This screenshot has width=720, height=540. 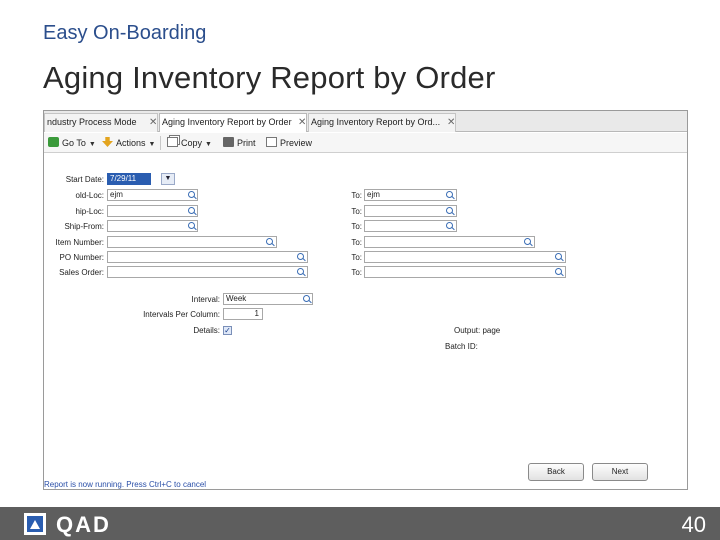 I want to click on hold-loc-field: ejm, so click(x=152, y=195).